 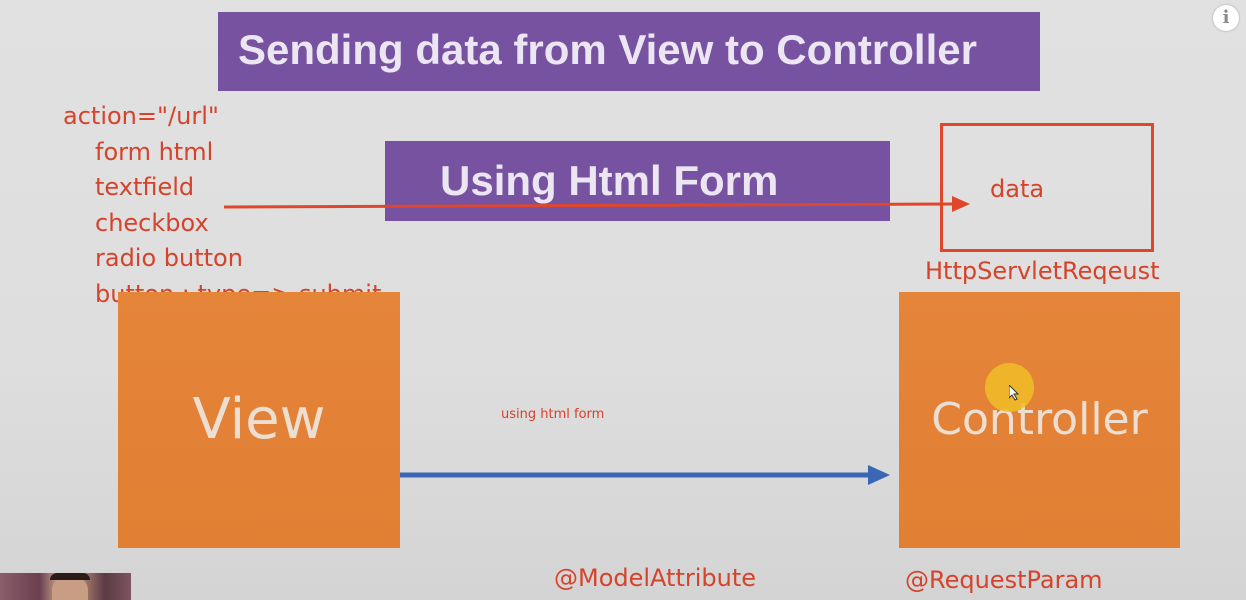 What do you see at coordinates (596, 204) in the screenshot?
I see `red-arrow` at bounding box center [596, 204].